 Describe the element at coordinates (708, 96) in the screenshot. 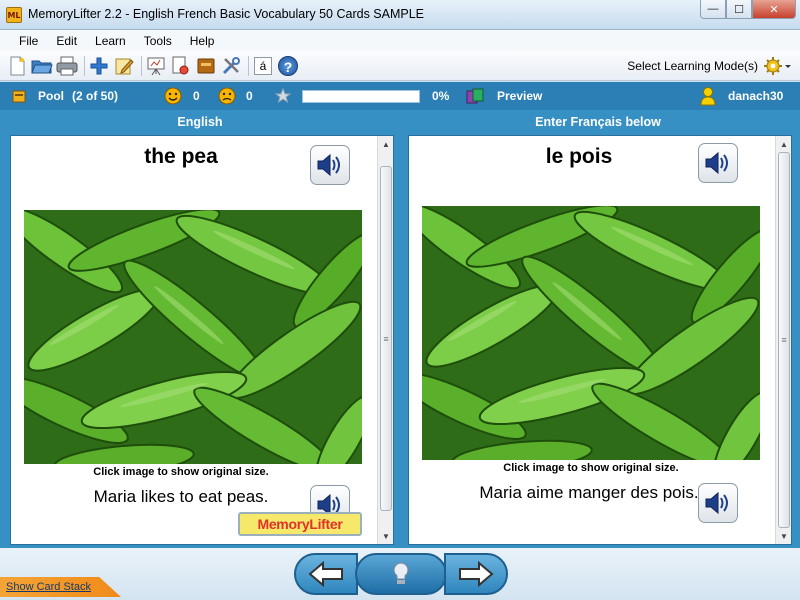

I see `user-icon` at that location.